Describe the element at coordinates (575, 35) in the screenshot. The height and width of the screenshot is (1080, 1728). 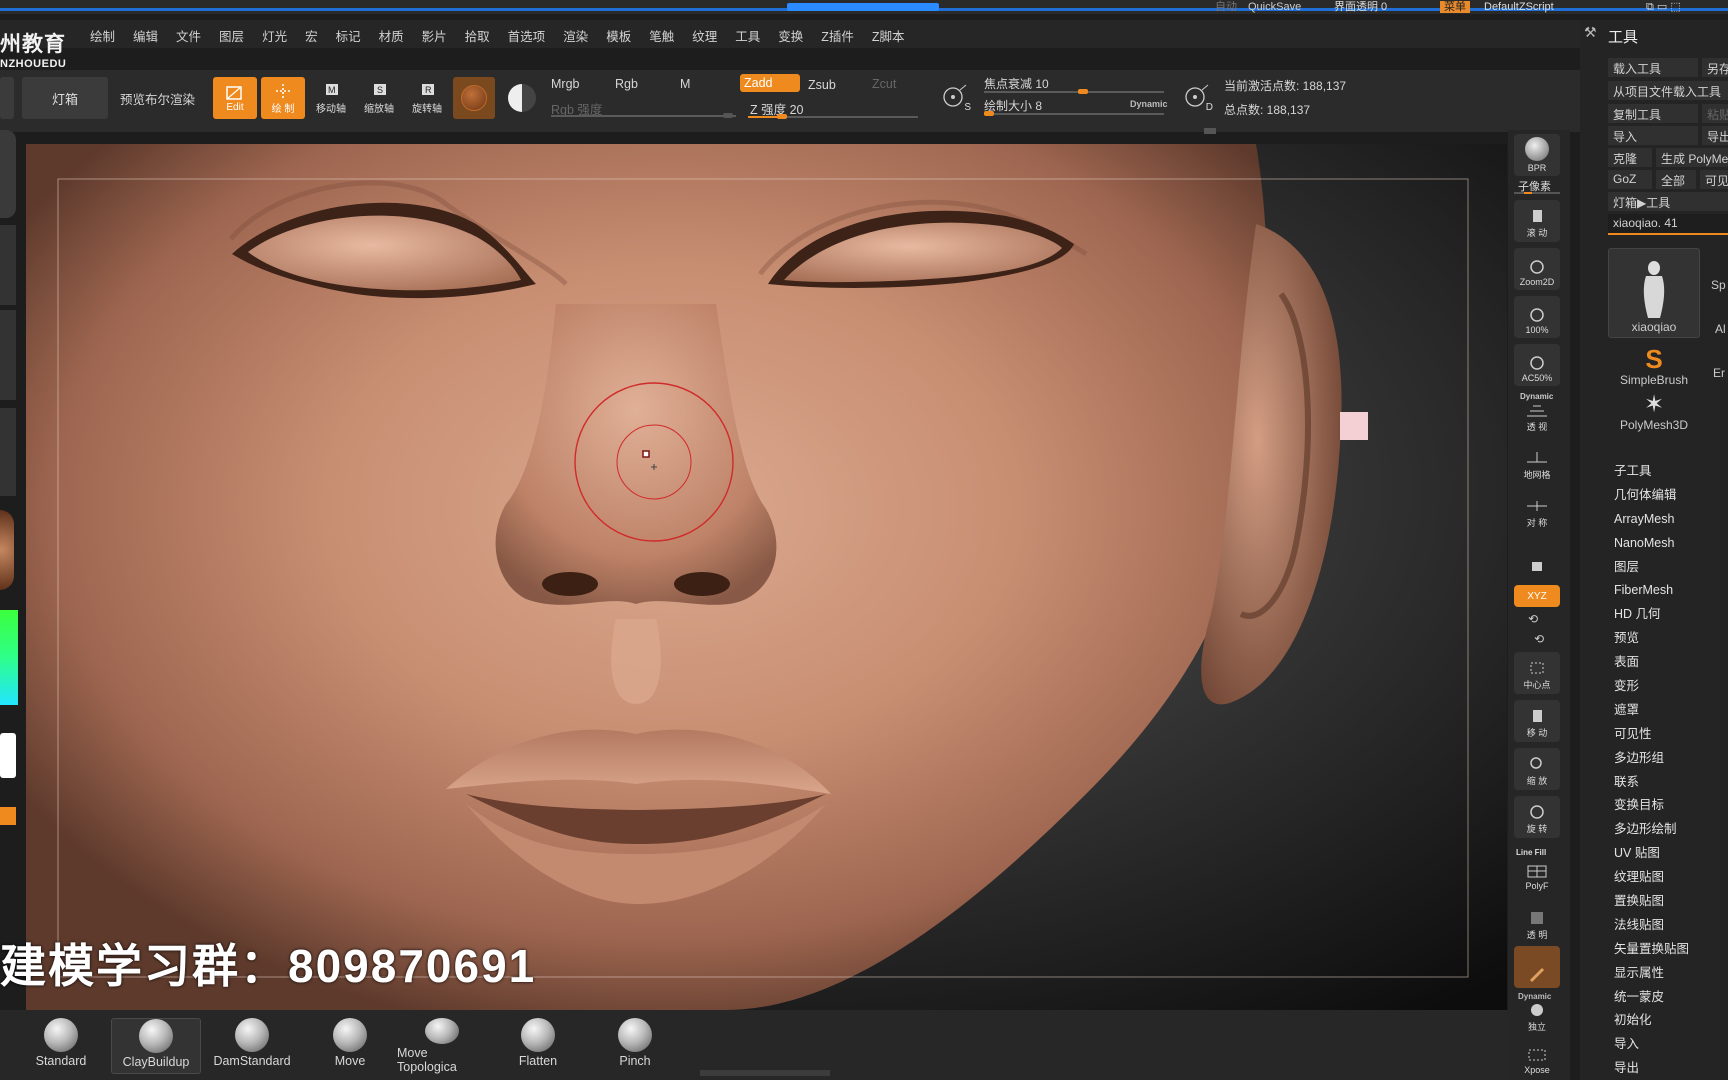
I see `menu-item: 渲染` at that location.